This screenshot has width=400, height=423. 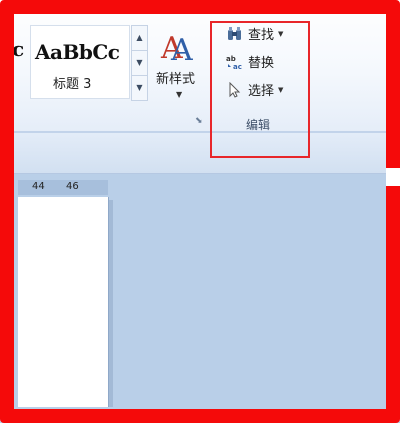 I want to click on frame-gap, so click(x=393, y=177).